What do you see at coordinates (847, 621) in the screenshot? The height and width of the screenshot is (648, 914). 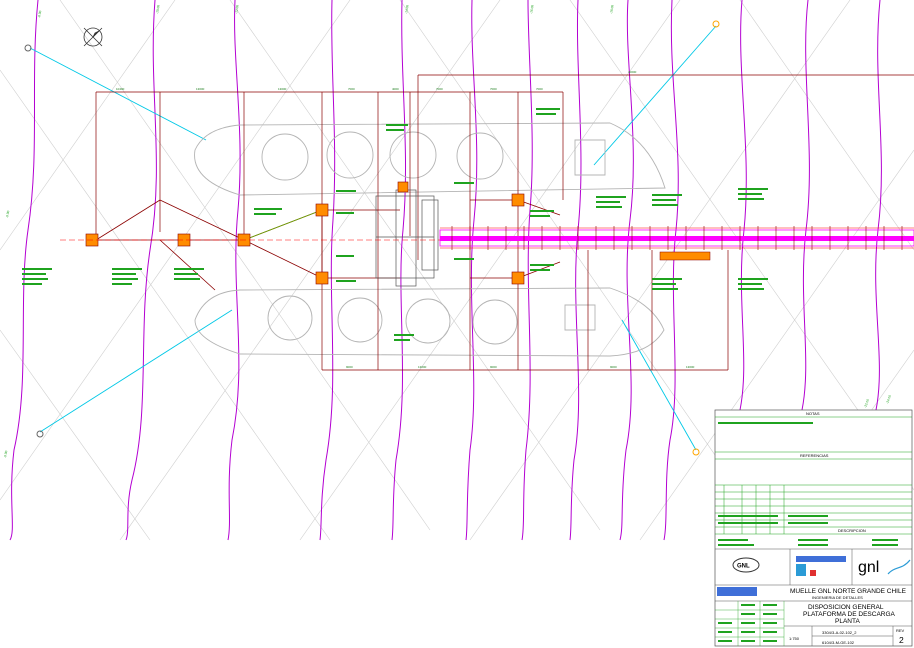 I see `drawing-title-3: PLANTA` at bounding box center [847, 621].